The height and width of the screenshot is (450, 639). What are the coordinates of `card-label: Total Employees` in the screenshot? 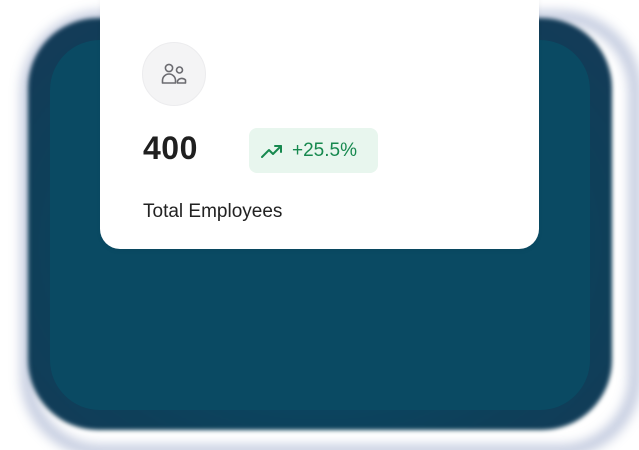 It's located at (213, 211).